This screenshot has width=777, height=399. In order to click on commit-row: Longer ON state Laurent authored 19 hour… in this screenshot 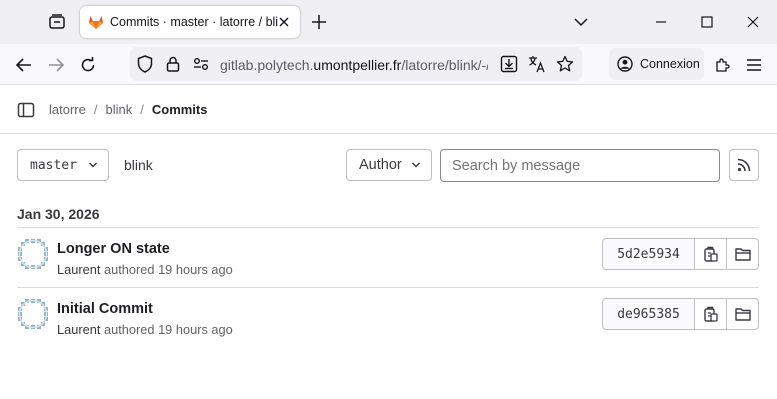, I will do `click(388, 258)`.